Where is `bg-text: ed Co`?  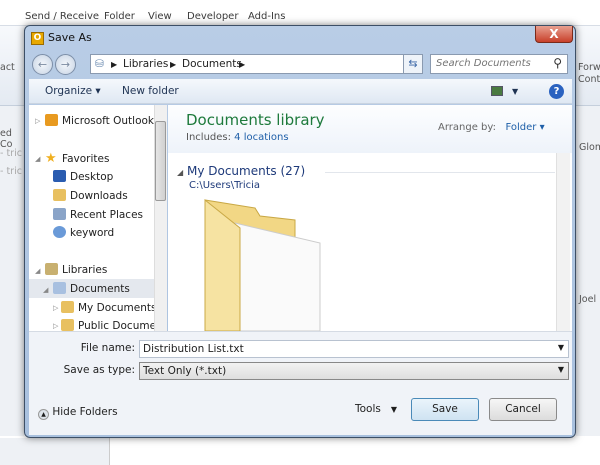
bg-text: ed Co is located at coordinates (6, 139).